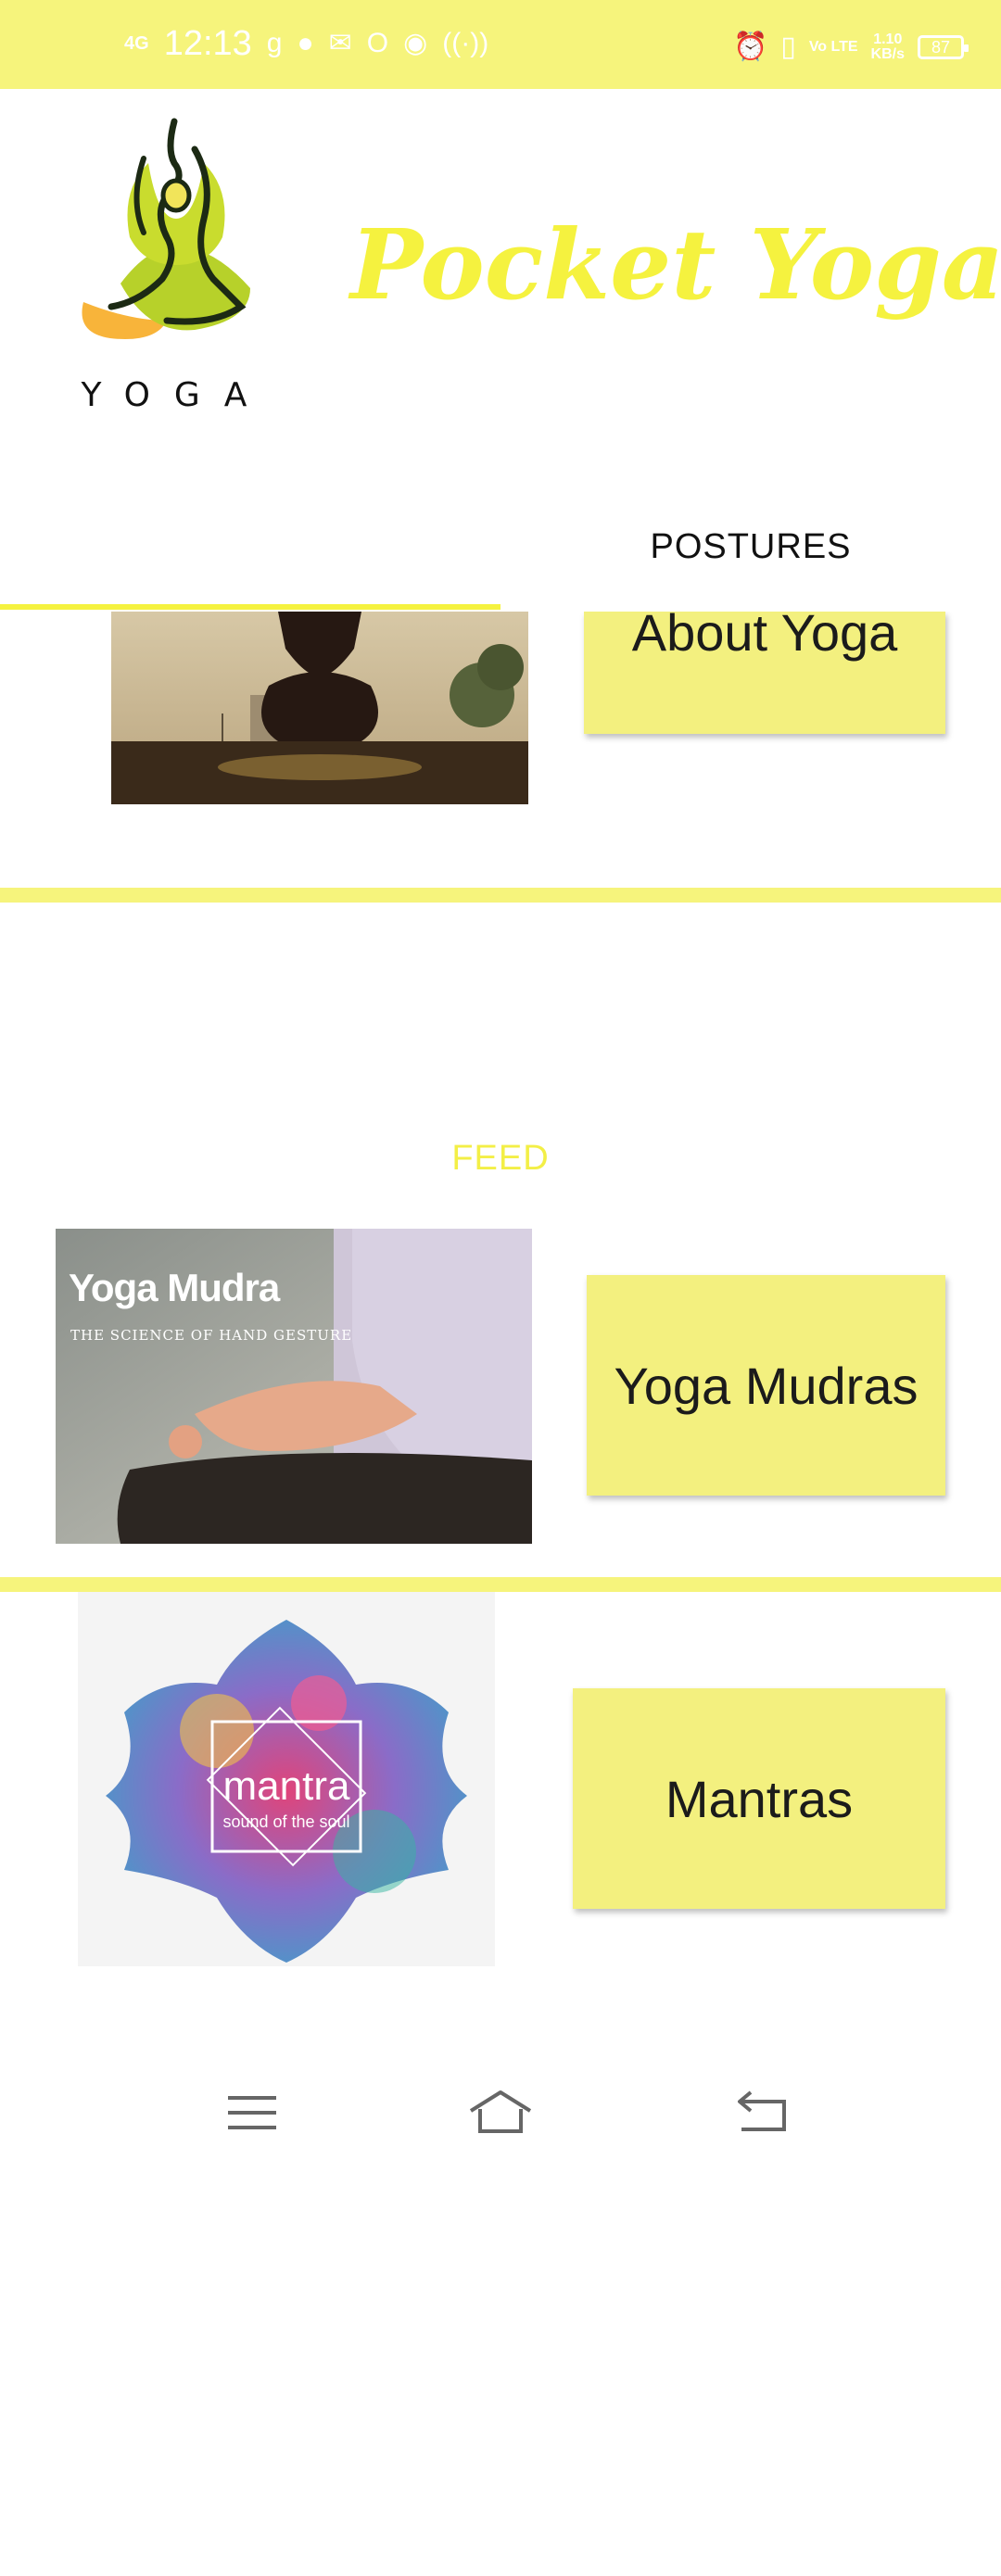 This screenshot has width=1001, height=2576. Describe the element at coordinates (275, 43) in the screenshot. I see `g-app-icon: g` at that location.